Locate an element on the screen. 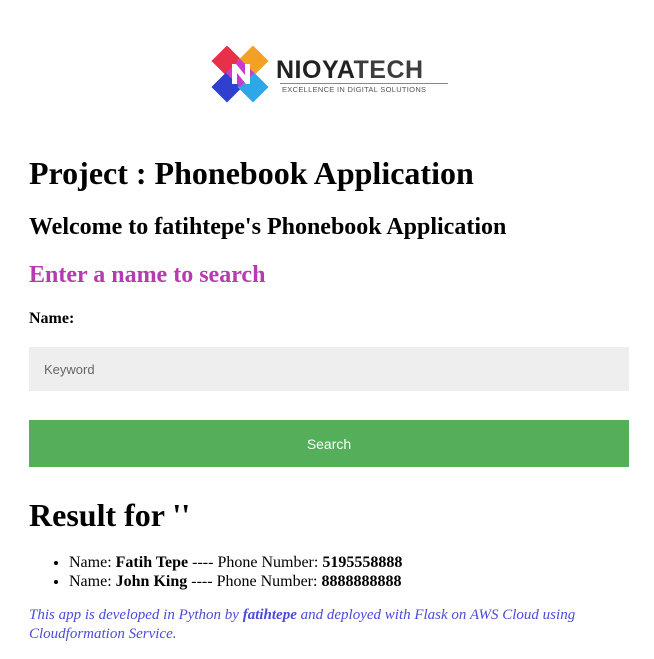 This screenshot has height=659, width=654. logo-divider is located at coordinates (364, 83).